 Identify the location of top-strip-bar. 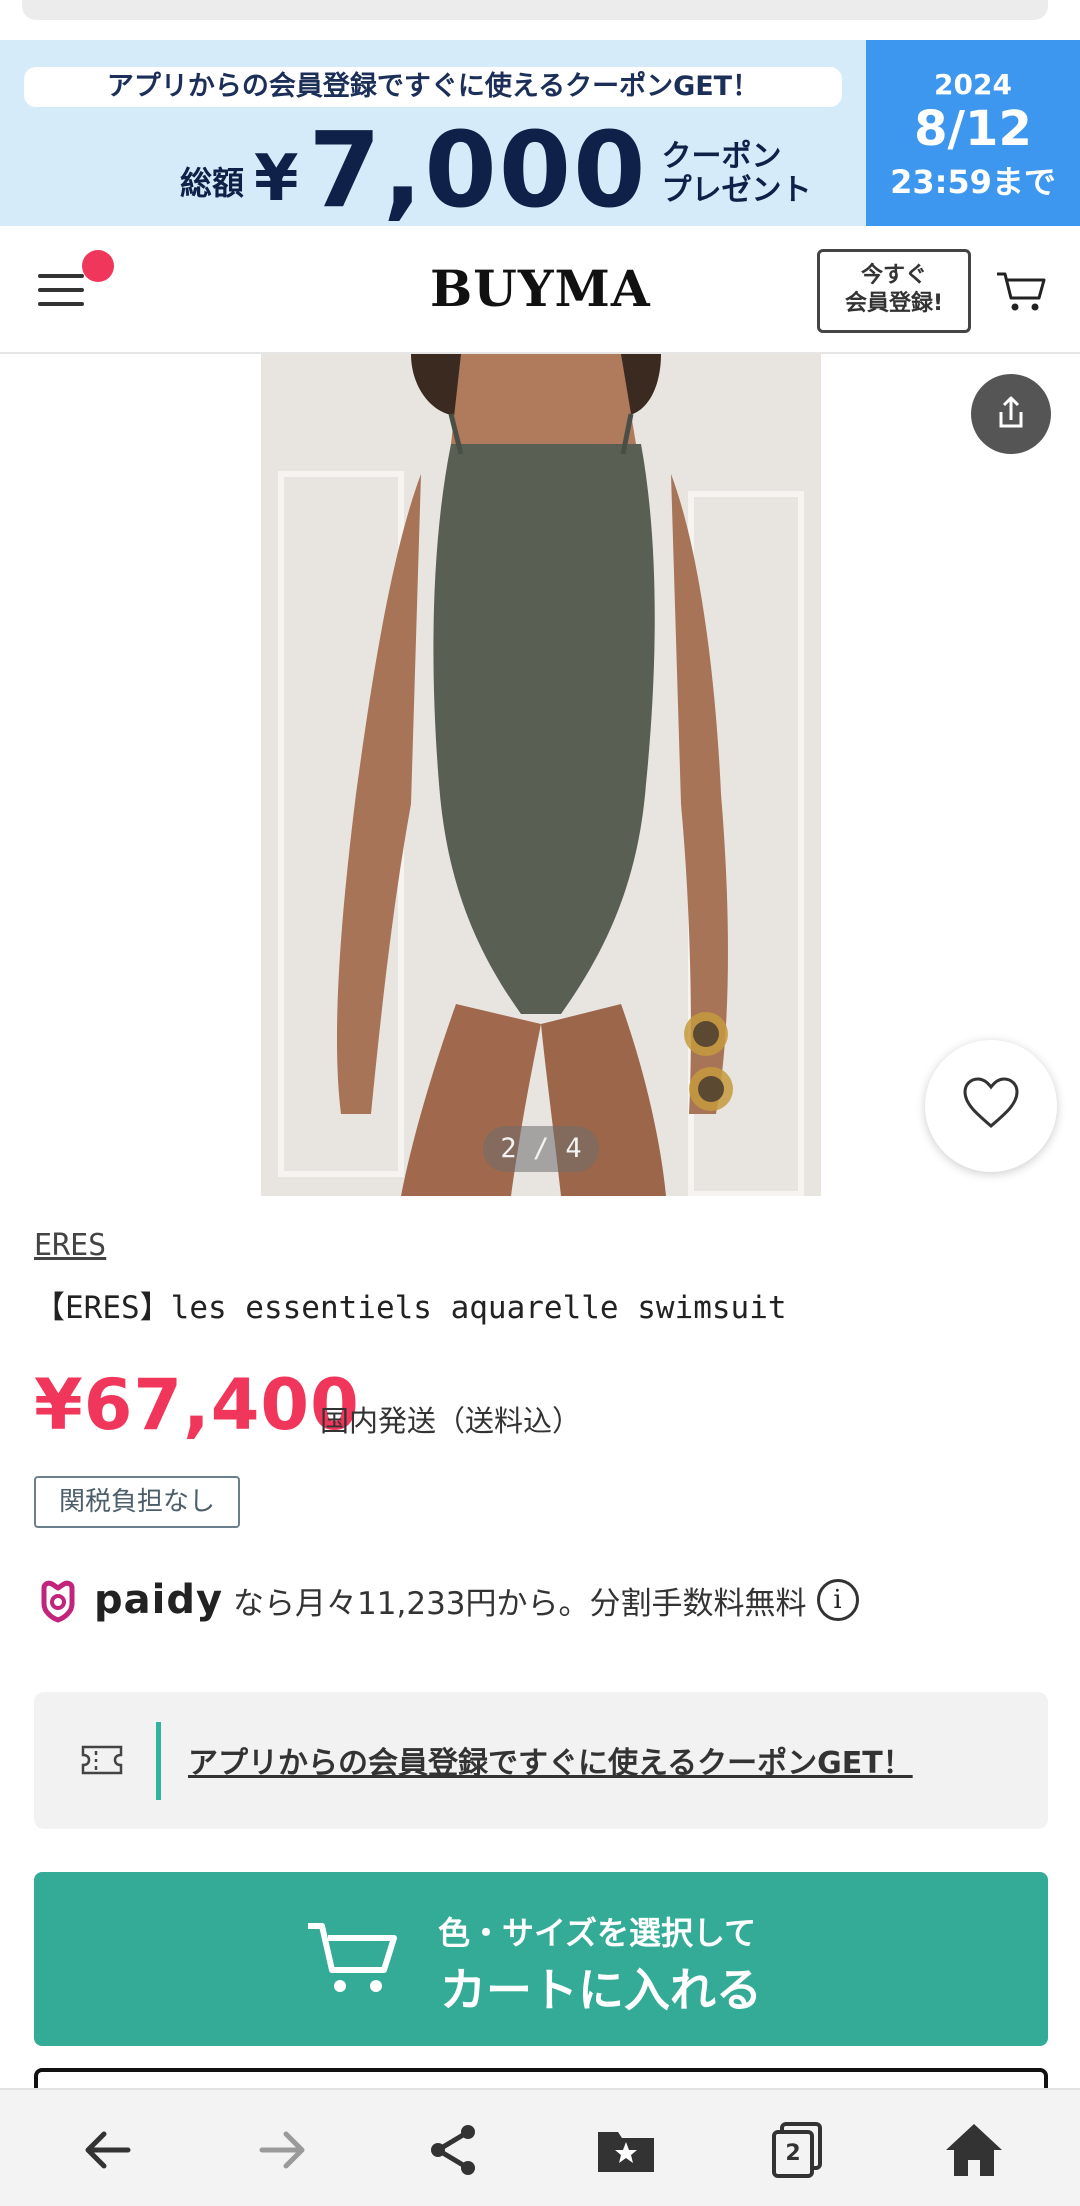
(535, 10).